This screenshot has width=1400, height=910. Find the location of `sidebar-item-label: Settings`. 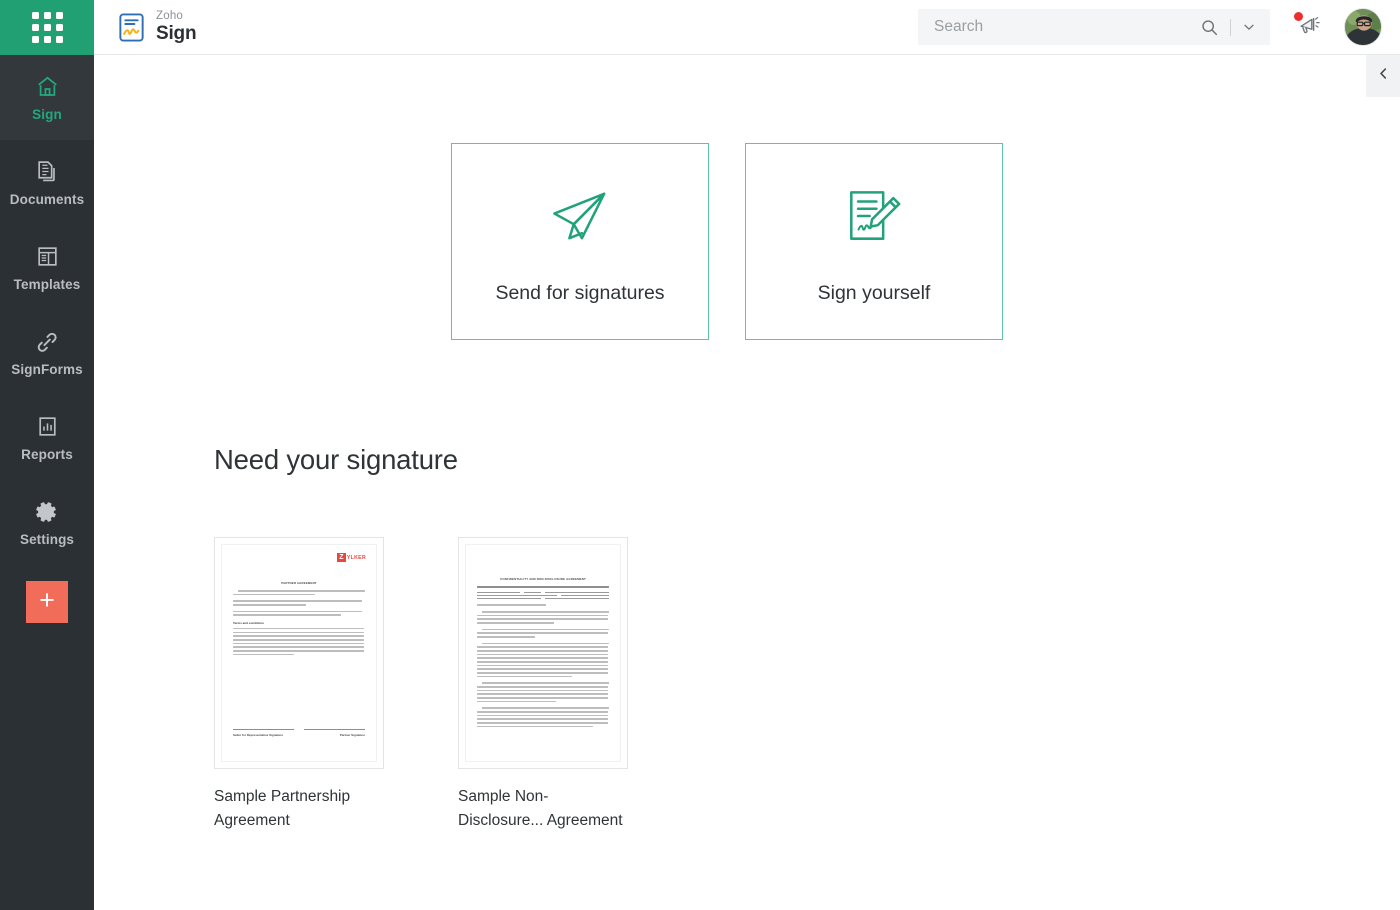

sidebar-item-label: Settings is located at coordinates (47, 539).